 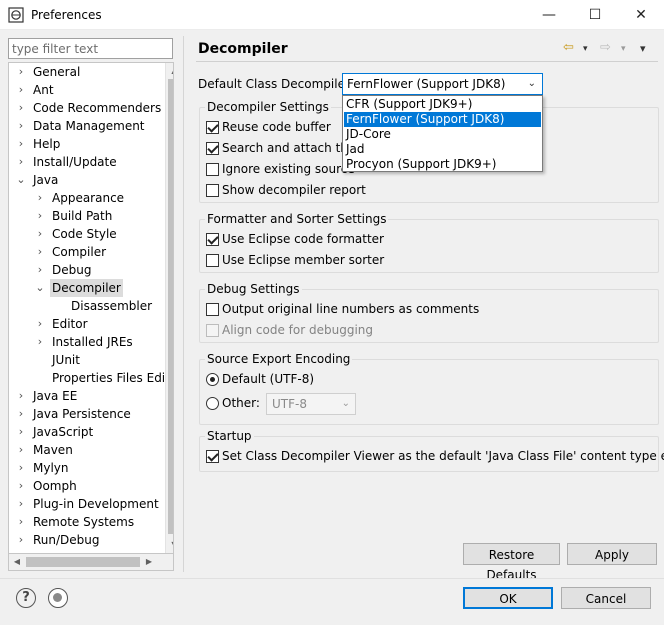 I want to click on scroll-right-icon: ▶, so click(x=149, y=562).